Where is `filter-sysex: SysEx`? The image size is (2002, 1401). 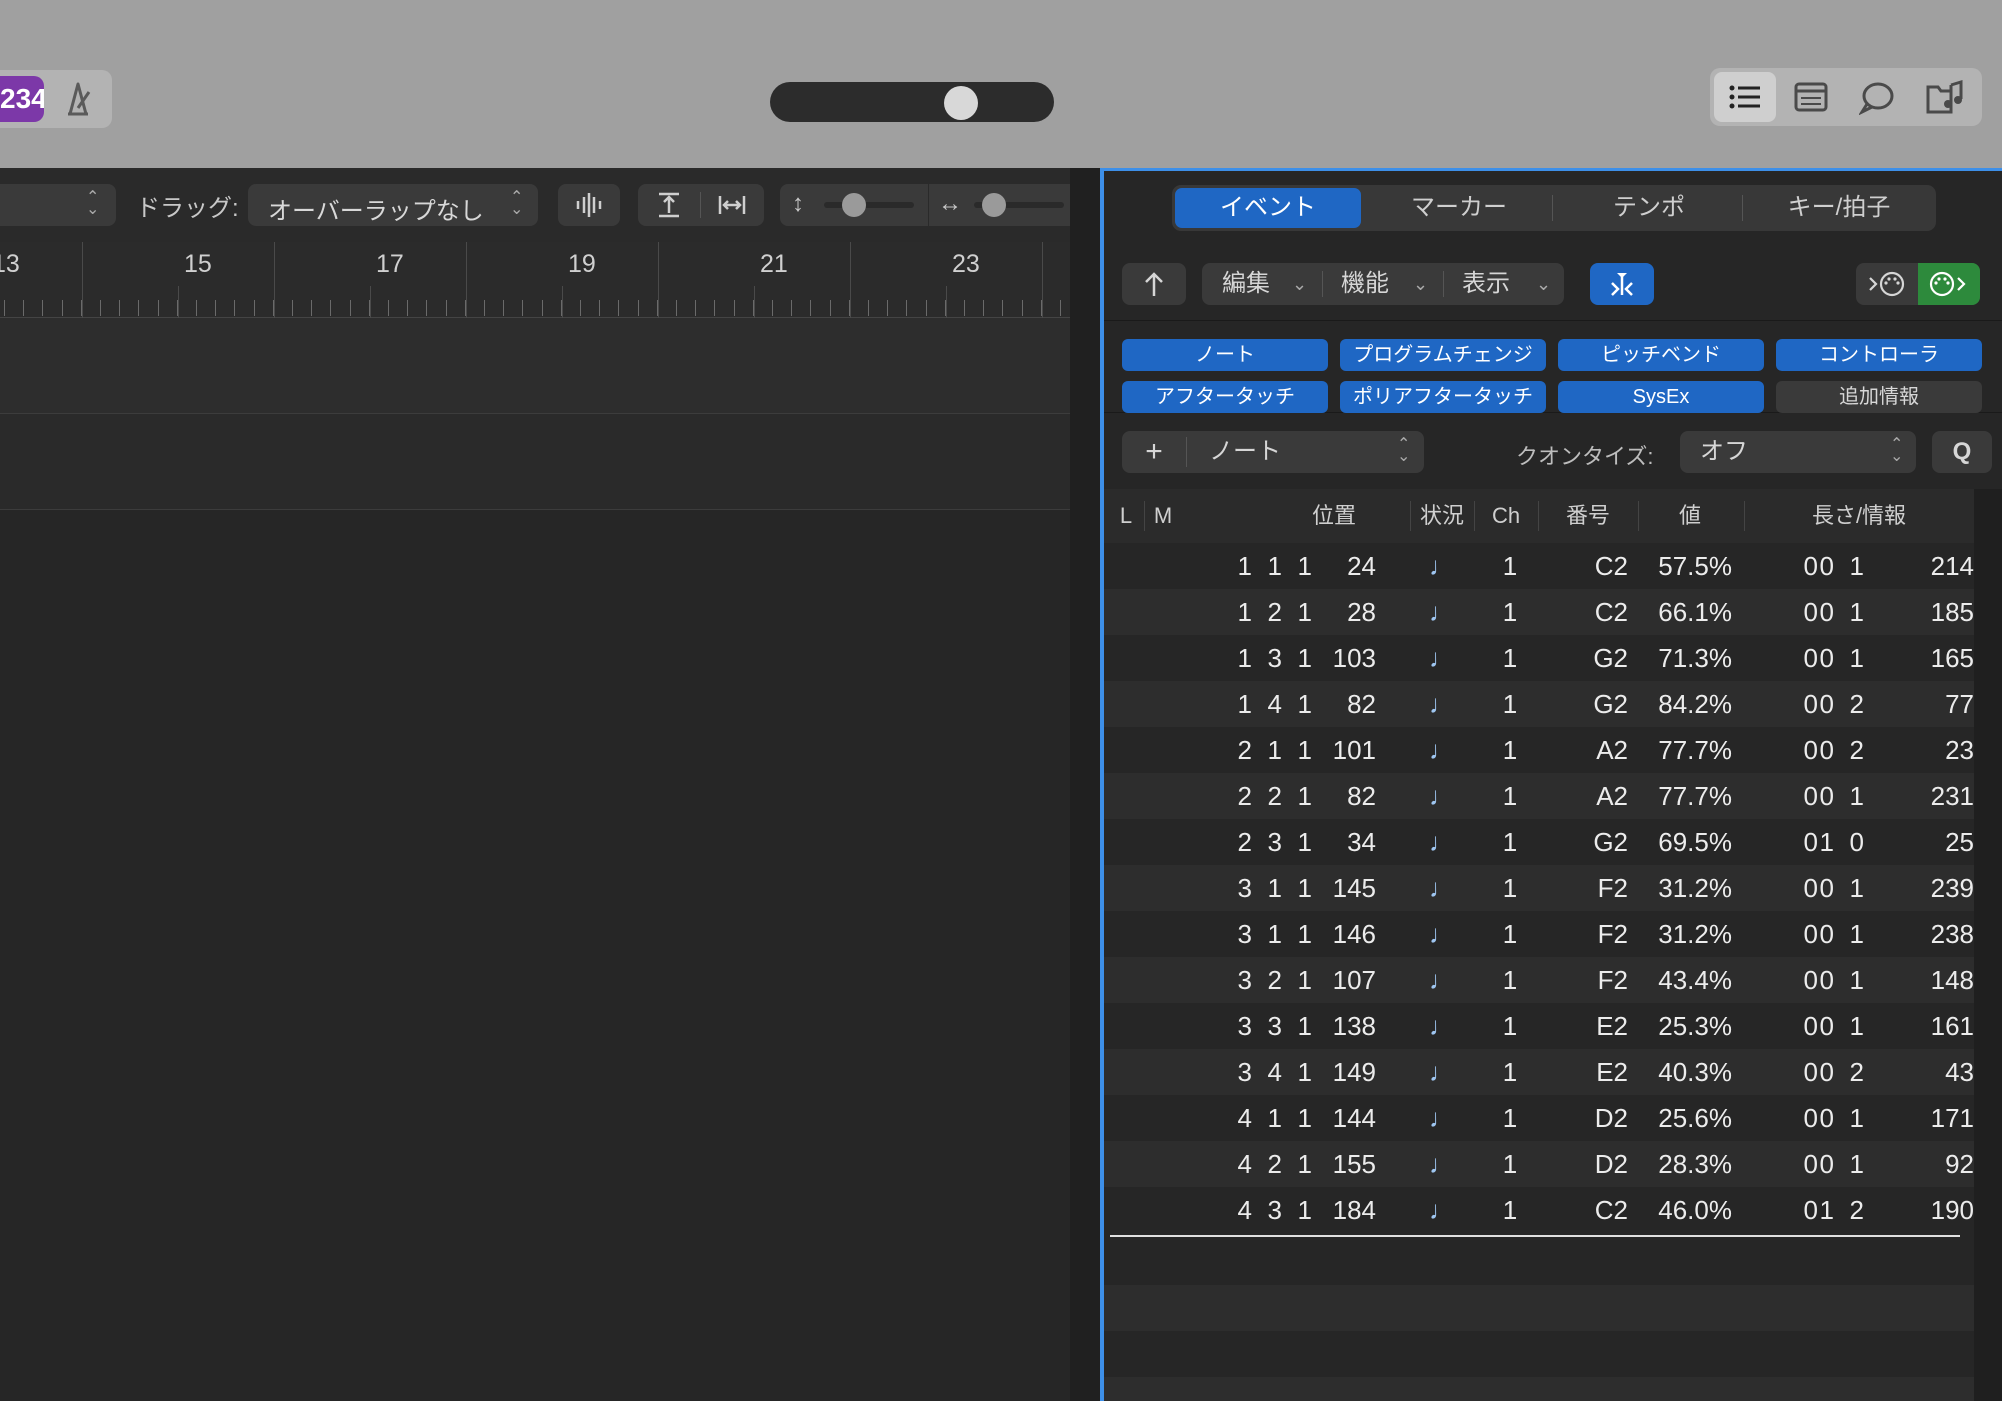 filter-sysex: SysEx is located at coordinates (1661, 397).